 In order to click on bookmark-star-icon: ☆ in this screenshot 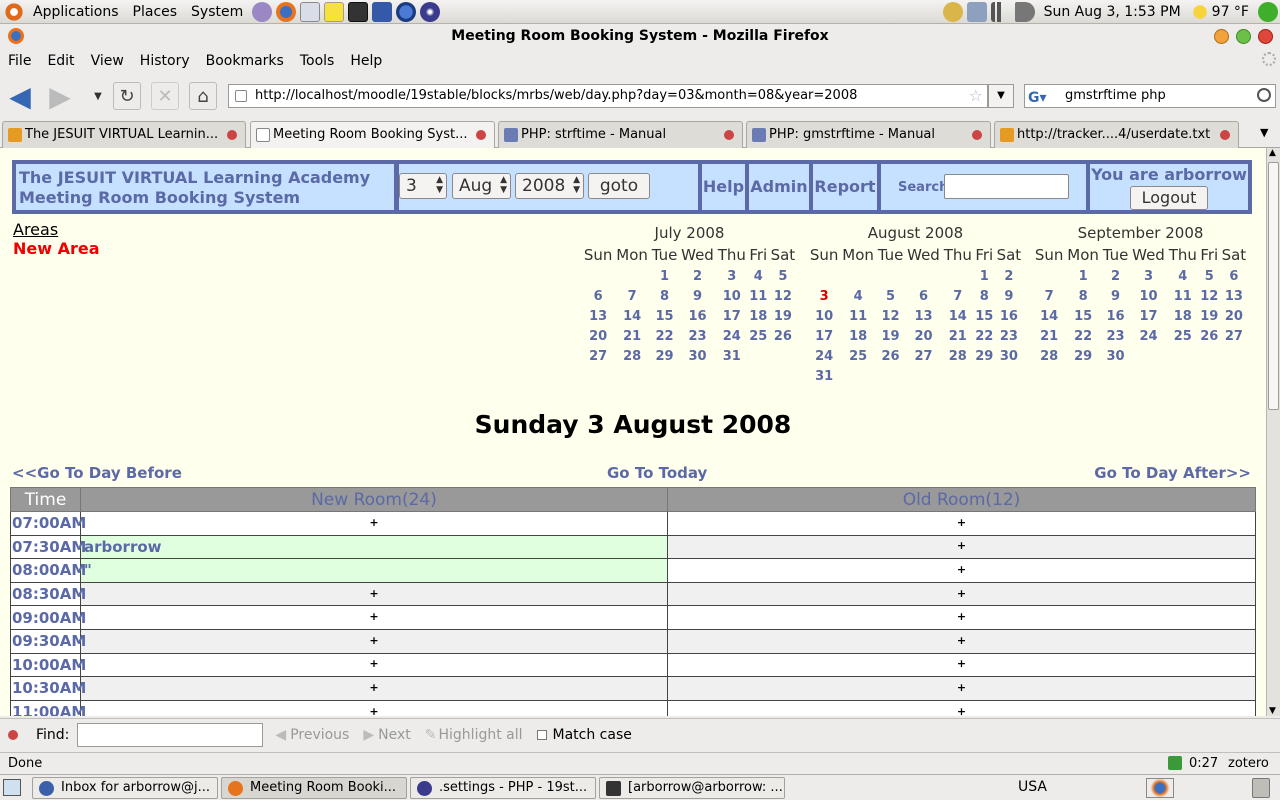, I will do `click(976, 96)`.